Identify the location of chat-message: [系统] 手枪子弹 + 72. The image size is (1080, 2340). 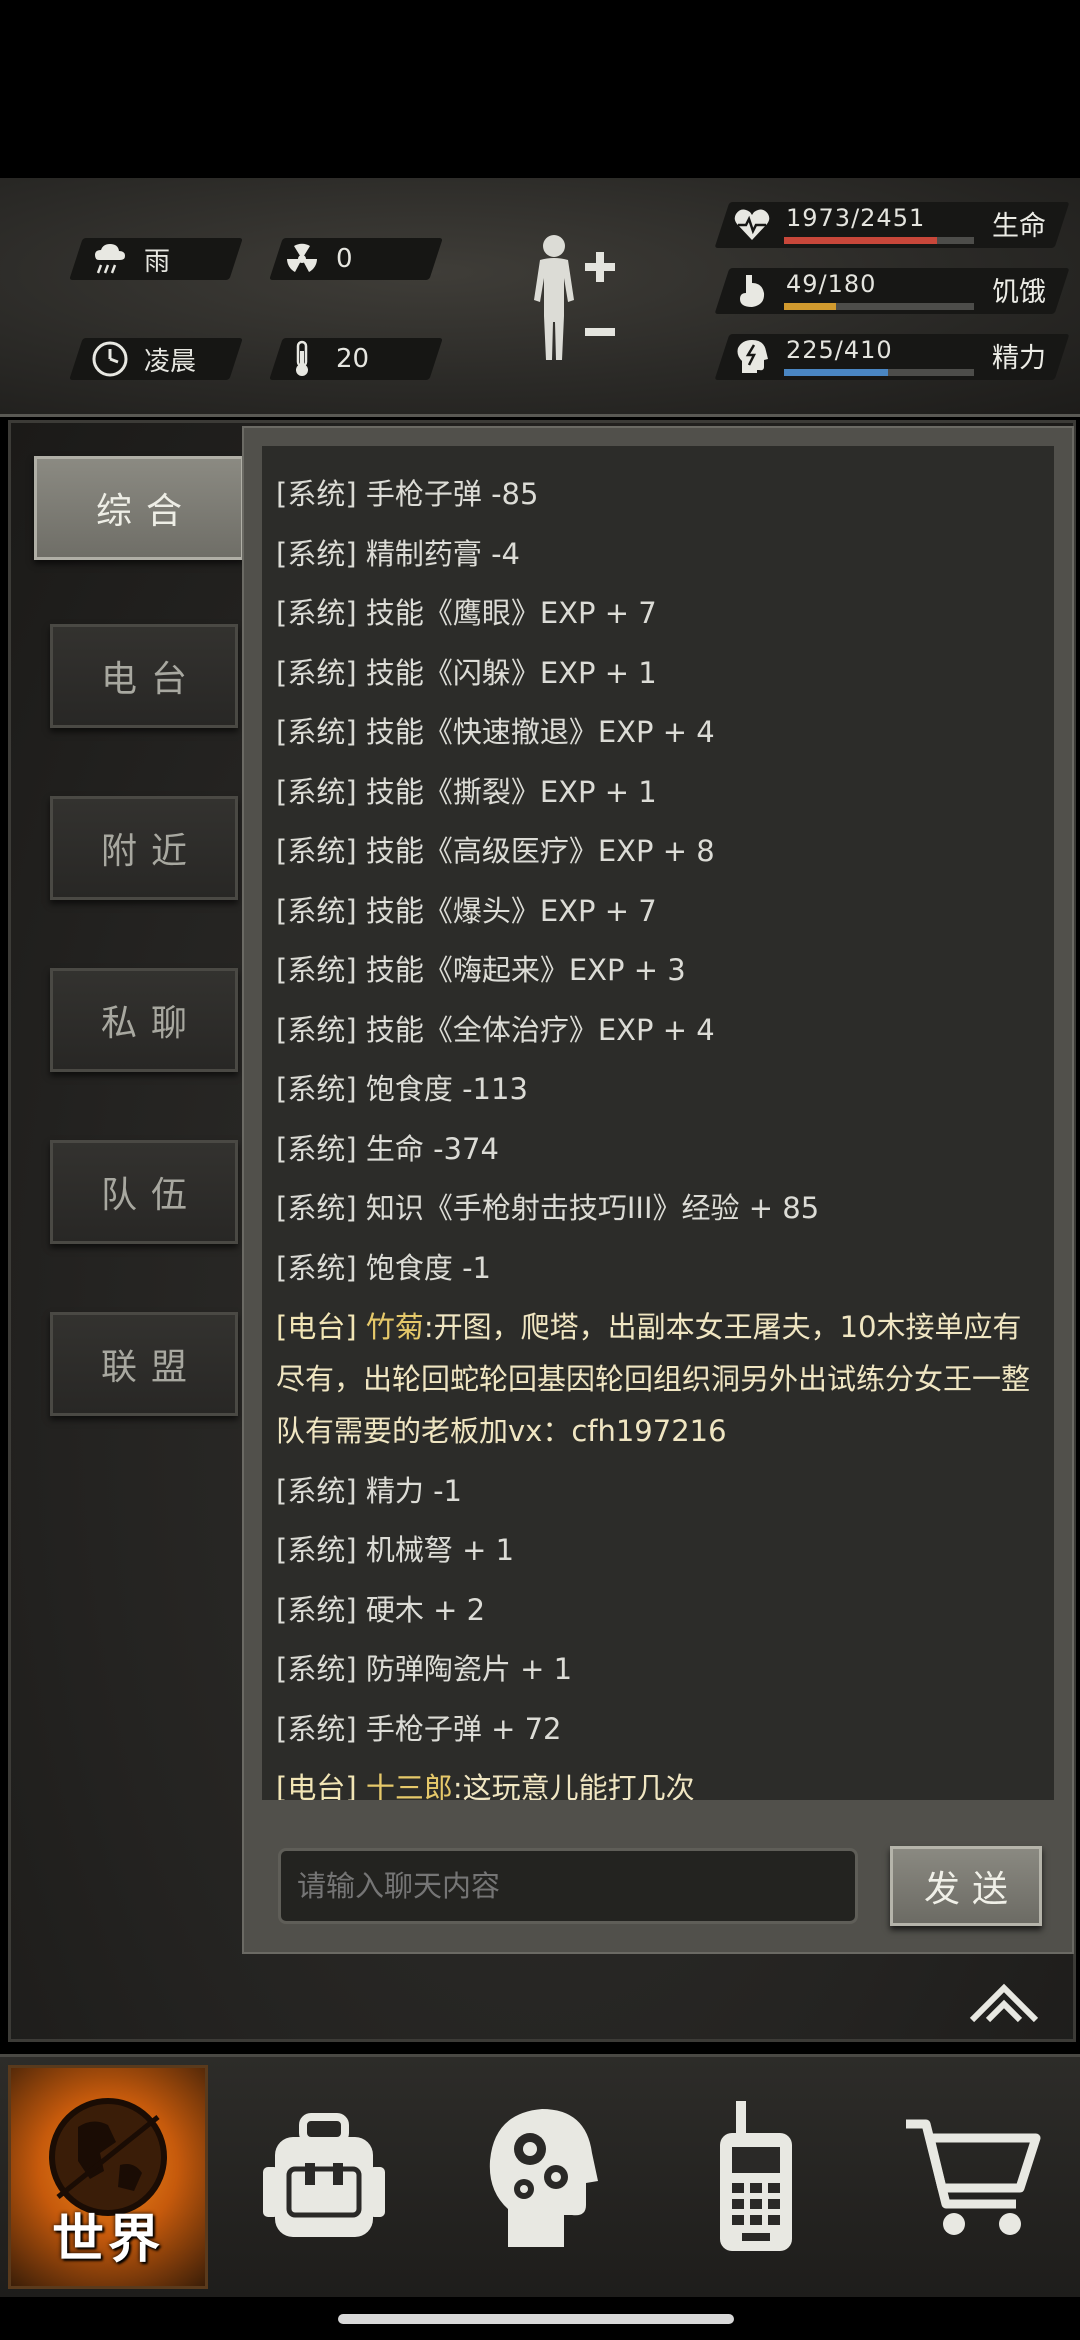
(658, 1729).